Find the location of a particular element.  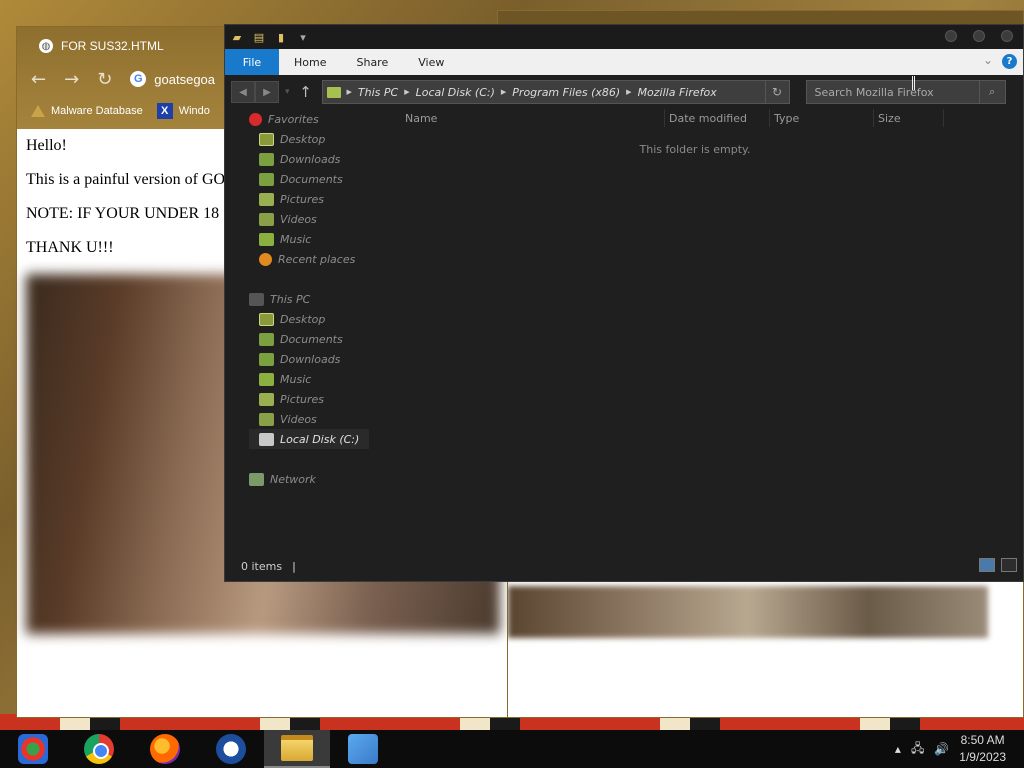

breadcrumb-program-files: Program Files (x86) is located at coordinates (560, 92).